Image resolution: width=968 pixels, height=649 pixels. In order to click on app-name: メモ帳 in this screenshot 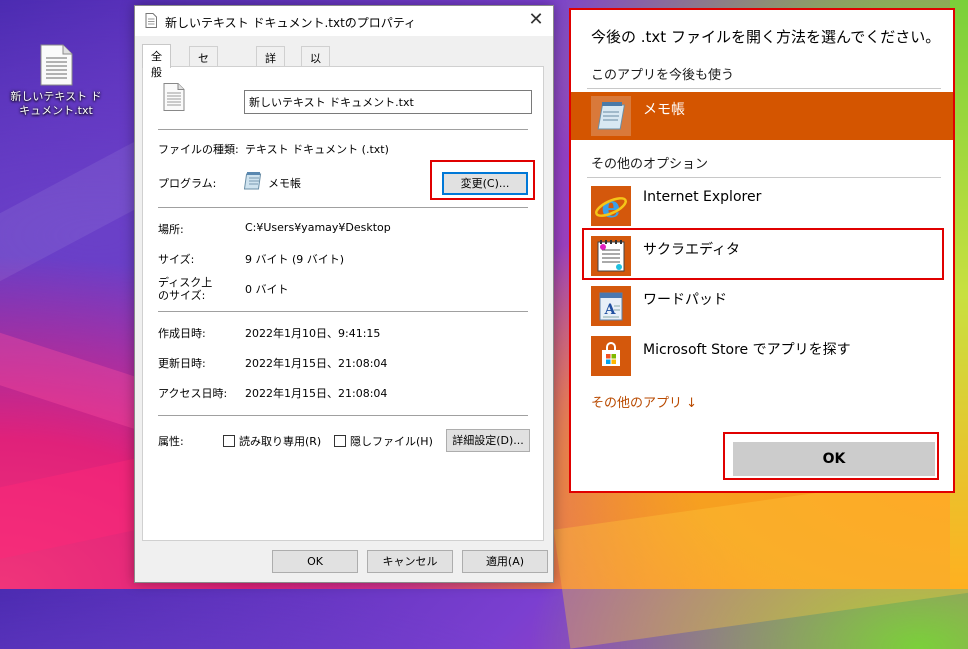, I will do `click(664, 110)`.